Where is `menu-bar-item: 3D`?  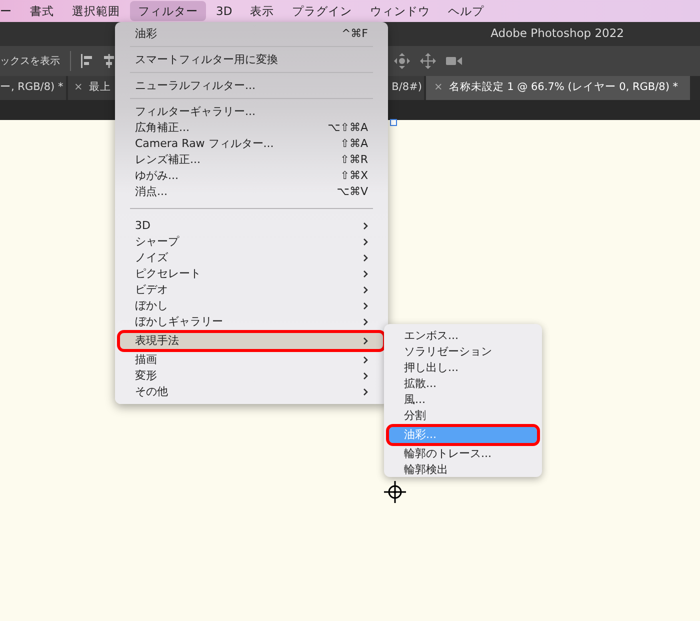 menu-bar-item: 3D is located at coordinates (224, 11).